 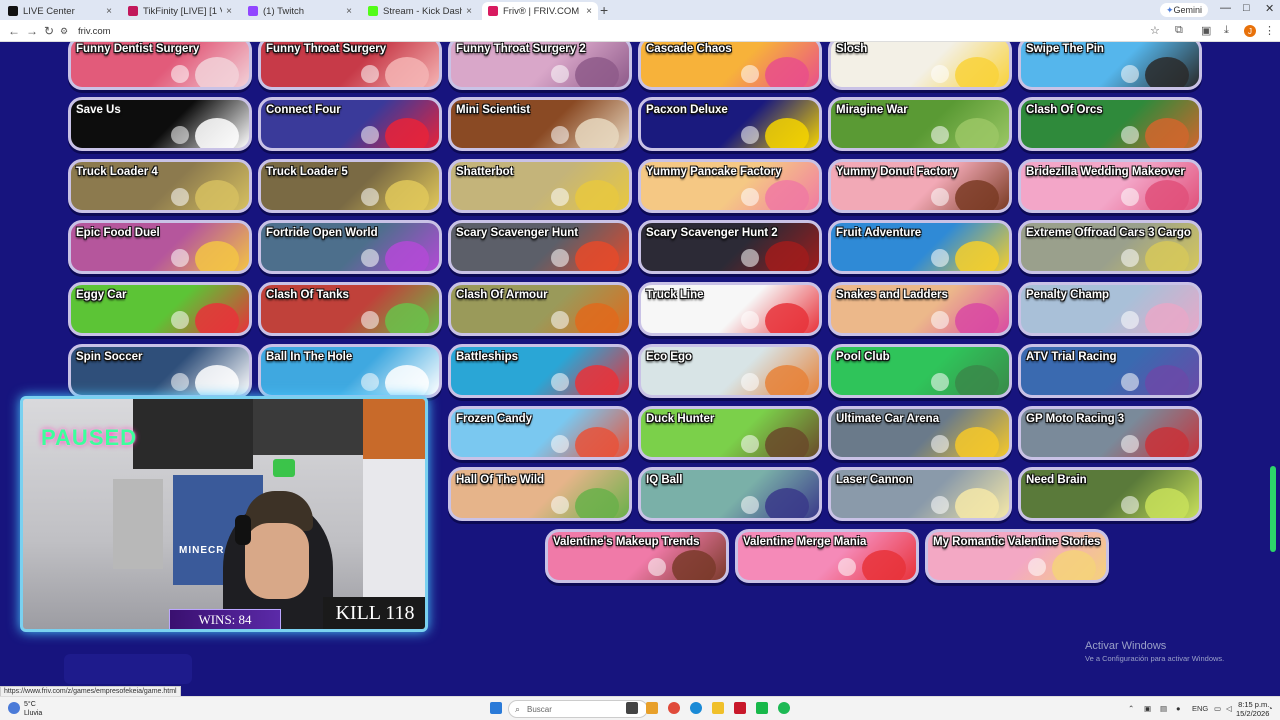 What do you see at coordinates (1110, 66) in the screenshot?
I see `game-tile-swipe-the-pin: Swipe The Pin` at bounding box center [1110, 66].